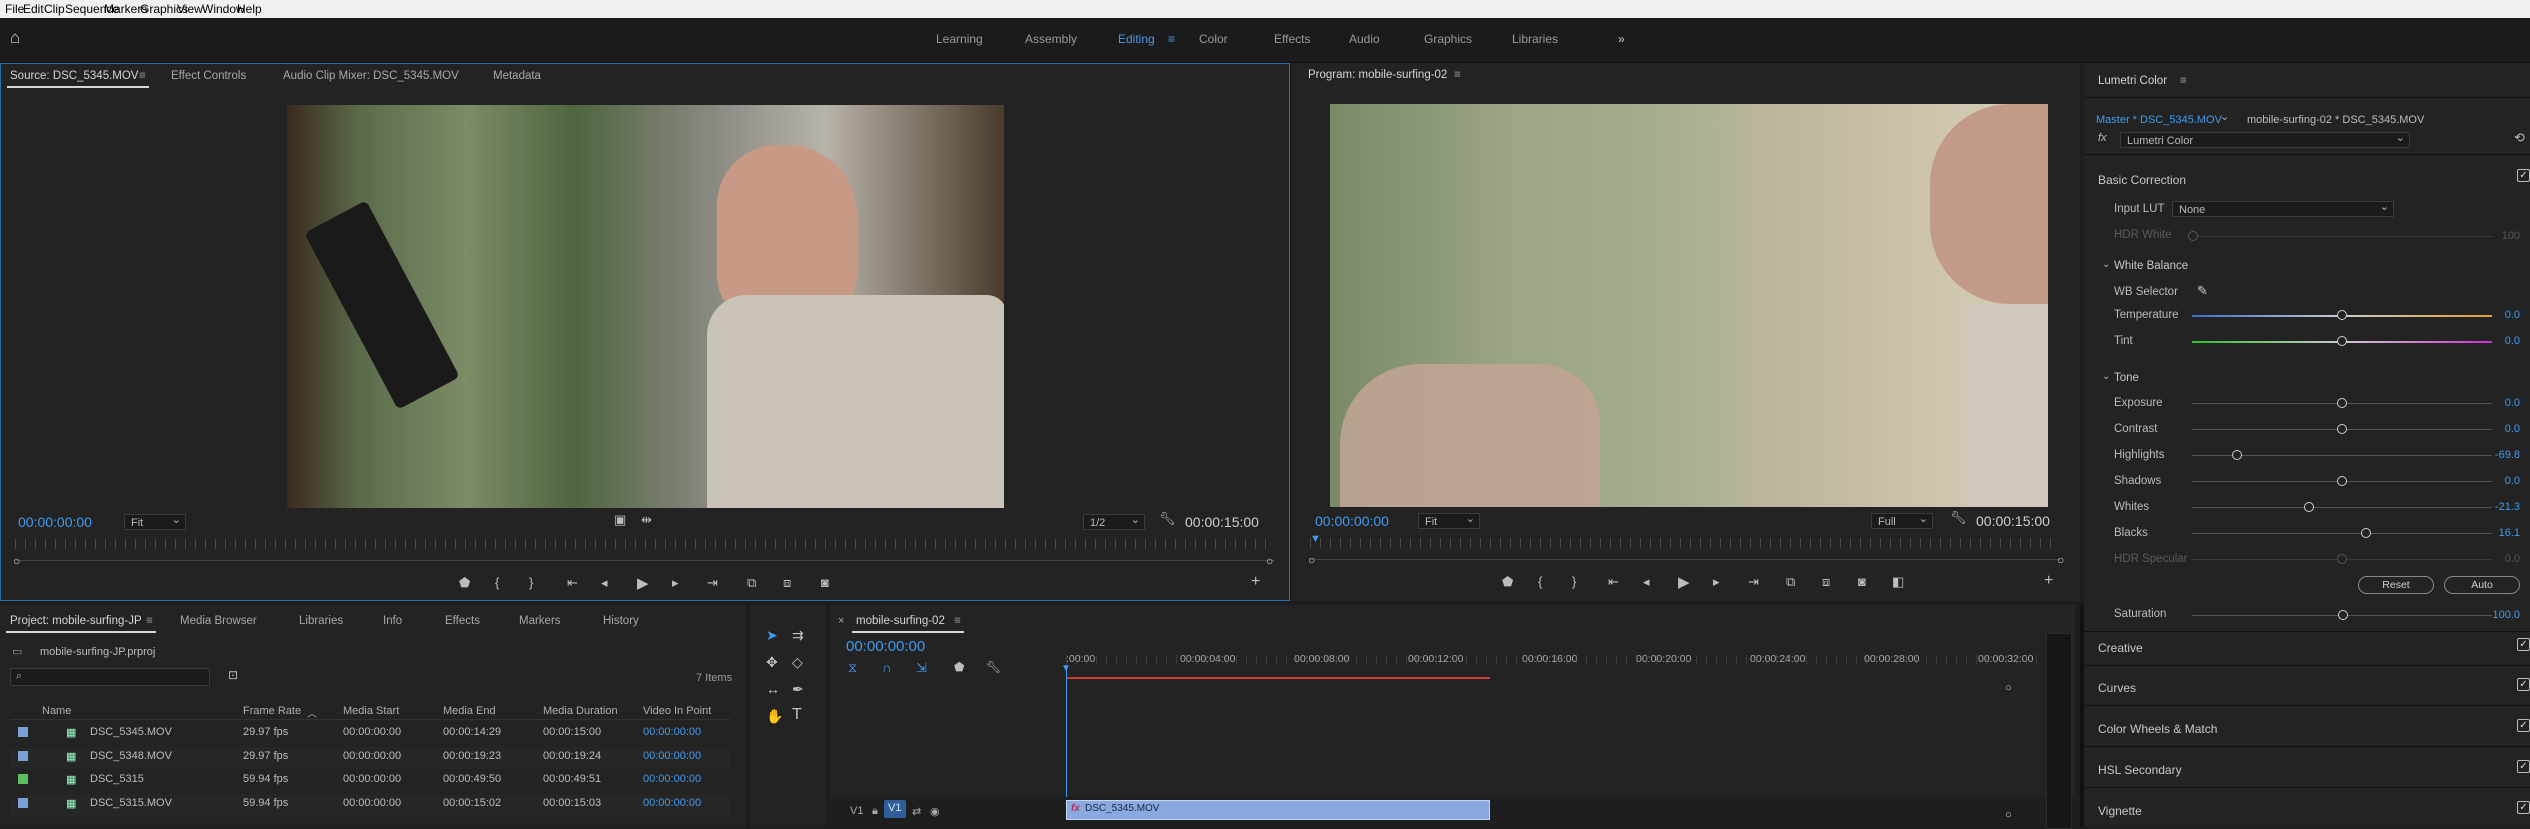 The image size is (2530, 829). I want to click on workspace-effects: Effects, so click(1292, 39).